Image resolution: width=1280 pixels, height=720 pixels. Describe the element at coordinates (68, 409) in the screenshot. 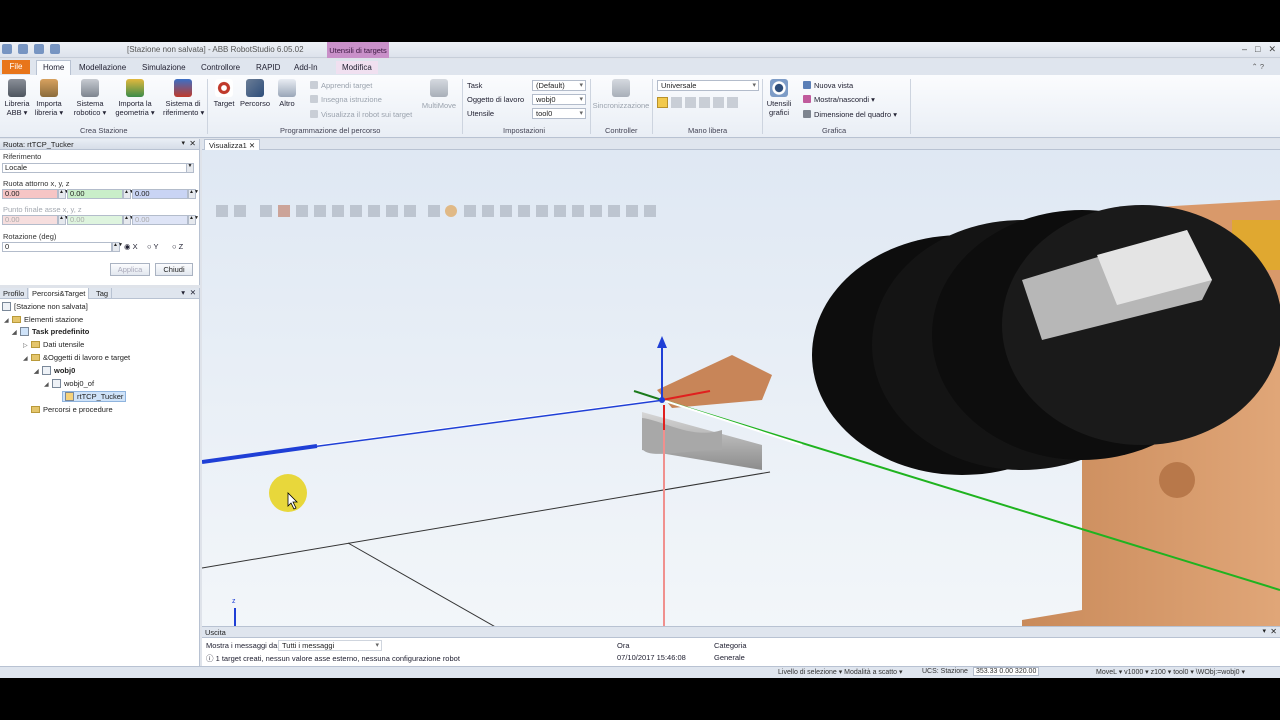

I see `tree-item-percorsi: Percorsi e procedure` at that location.